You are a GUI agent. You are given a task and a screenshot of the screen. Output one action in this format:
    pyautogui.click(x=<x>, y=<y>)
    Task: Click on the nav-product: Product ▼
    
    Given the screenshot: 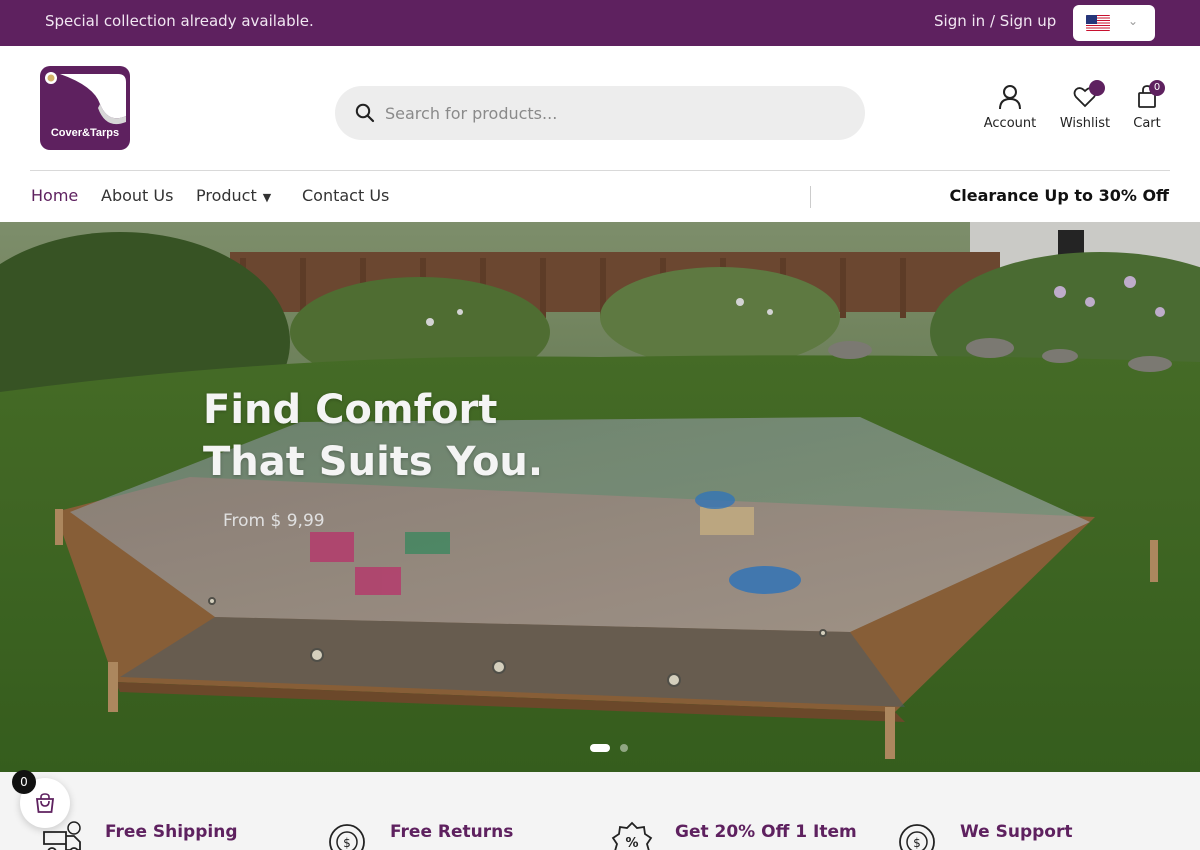 What is the action you would take?
    pyautogui.click(x=233, y=195)
    